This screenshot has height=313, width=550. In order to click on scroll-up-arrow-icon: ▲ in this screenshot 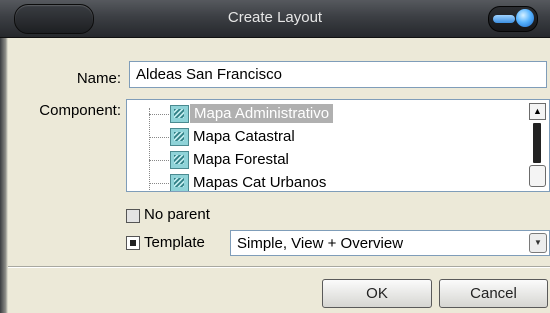, I will do `click(537, 111)`.